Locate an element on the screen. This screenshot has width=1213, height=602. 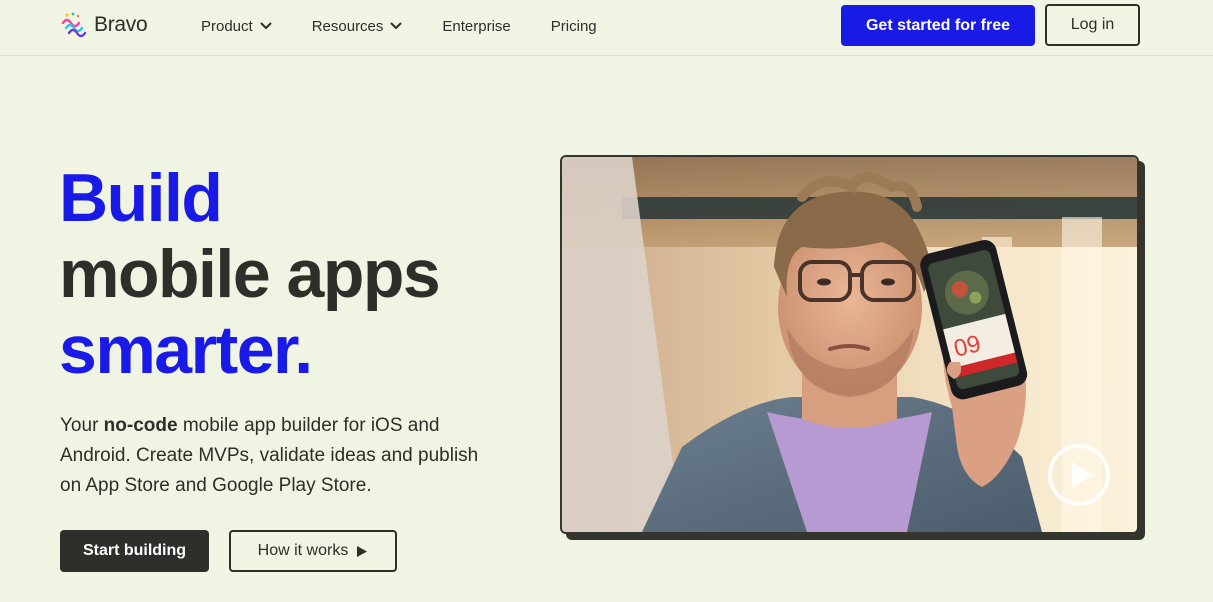
brand-name: Bravo is located at coordinates (121, 24).